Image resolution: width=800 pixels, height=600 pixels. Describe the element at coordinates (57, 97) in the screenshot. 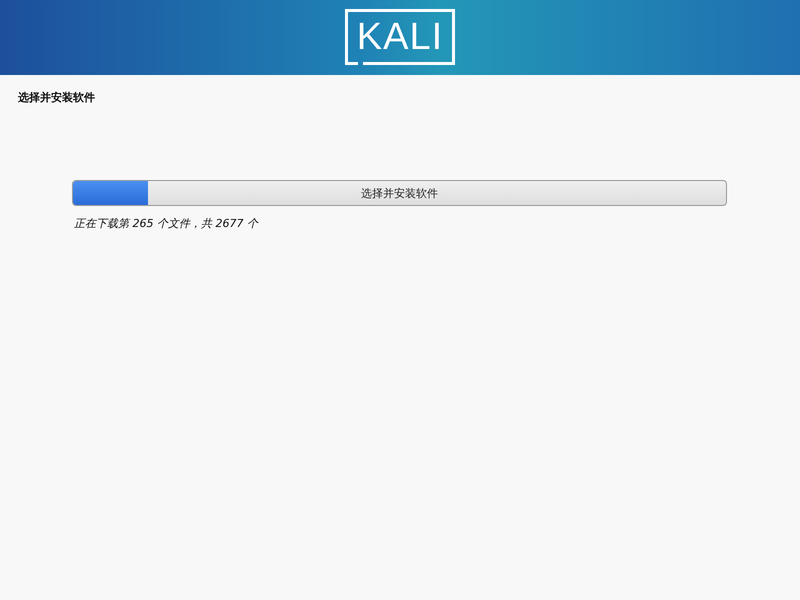

I see `page-title: 选择并安装软件` at that location.